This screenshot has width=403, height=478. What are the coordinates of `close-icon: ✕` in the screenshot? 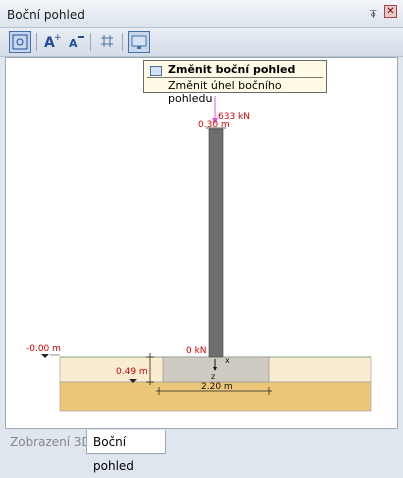 It's located at (390, 11).